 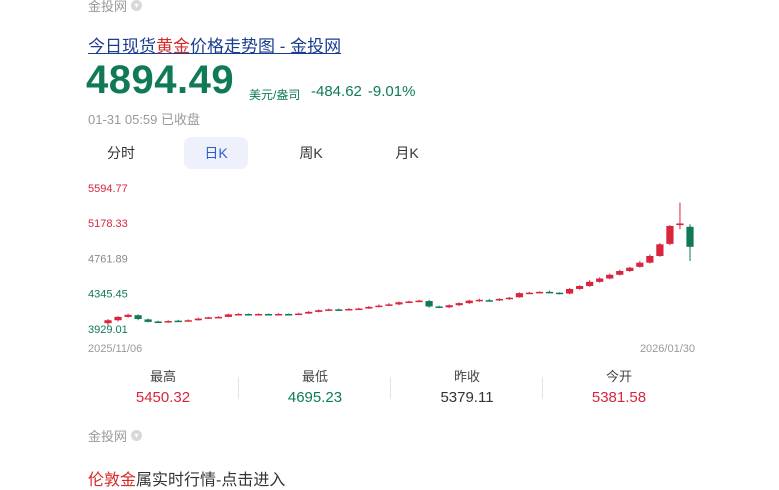 What do you see at coordinates (160, 80) in the screenshot?
I see `current-price: 4894.49` at bounding box center [160, 80].